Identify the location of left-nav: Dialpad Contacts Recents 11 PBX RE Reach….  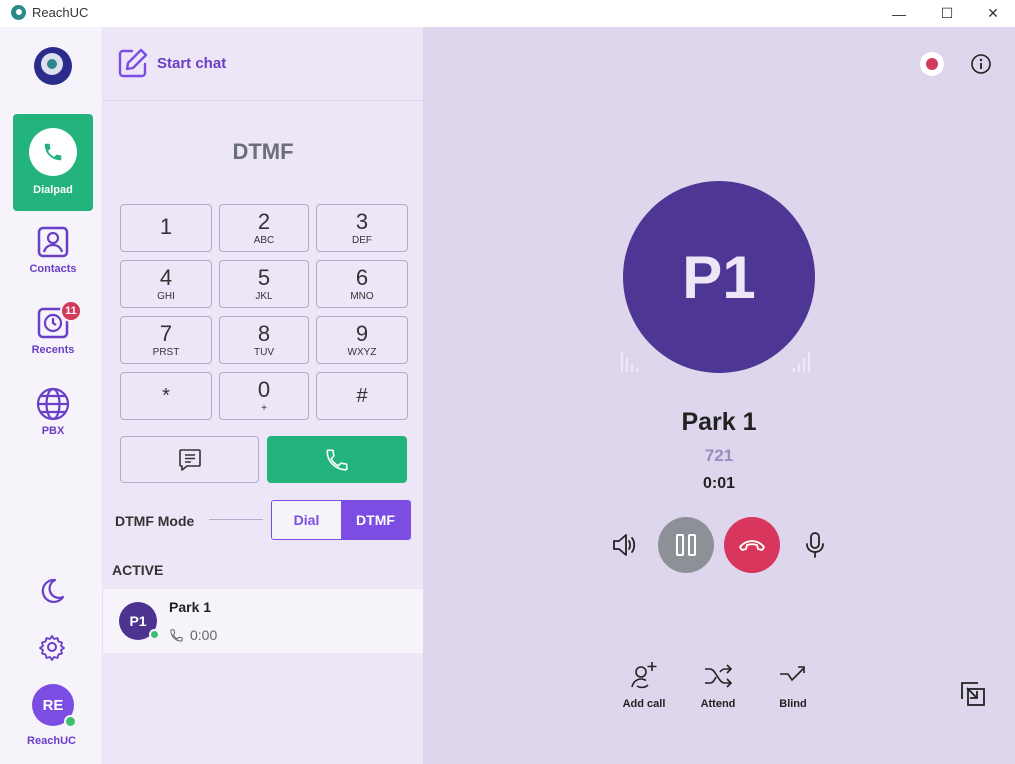
(51, 395).